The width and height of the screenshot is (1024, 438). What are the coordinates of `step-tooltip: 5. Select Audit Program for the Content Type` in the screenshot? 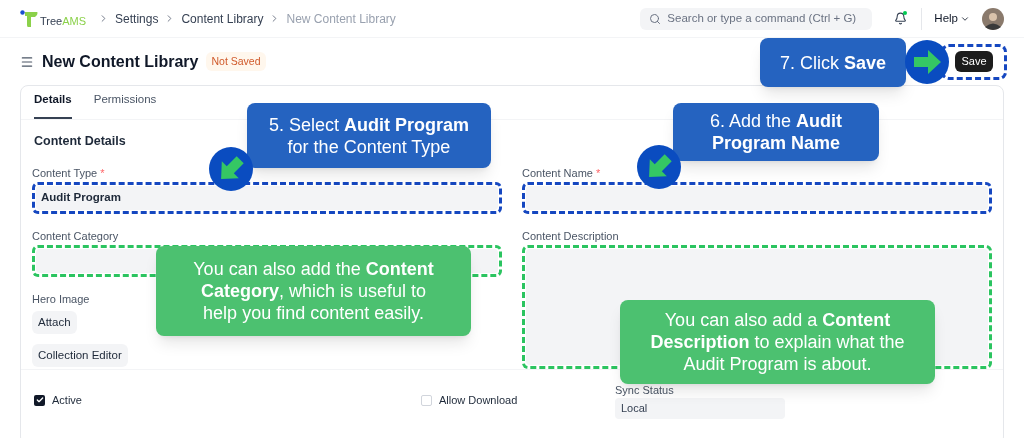 It's located at (369, 135).